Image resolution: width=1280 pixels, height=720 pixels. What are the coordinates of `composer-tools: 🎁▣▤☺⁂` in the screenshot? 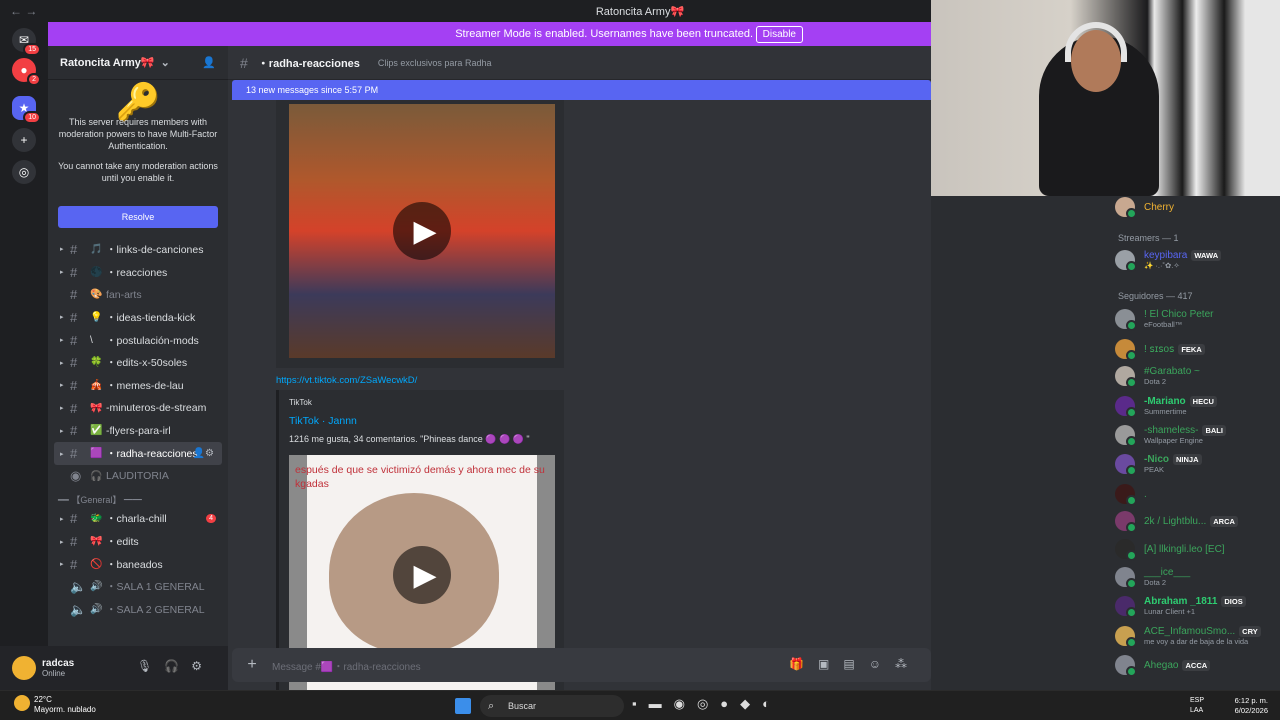 It's located at (855, 664).